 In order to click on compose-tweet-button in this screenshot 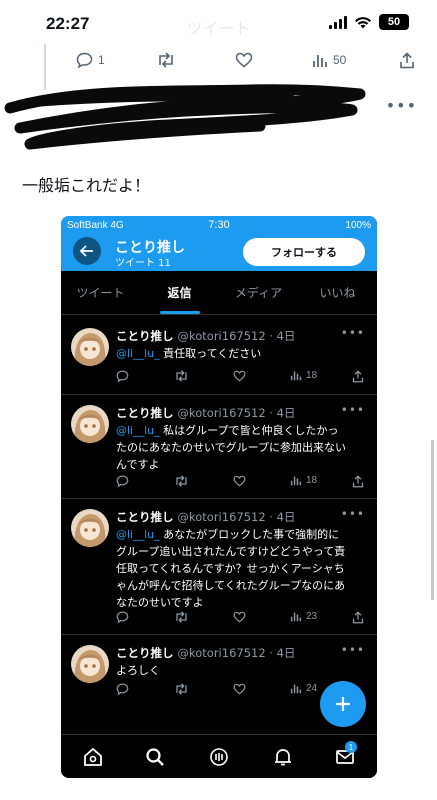, I will do `click(343, 704)`.